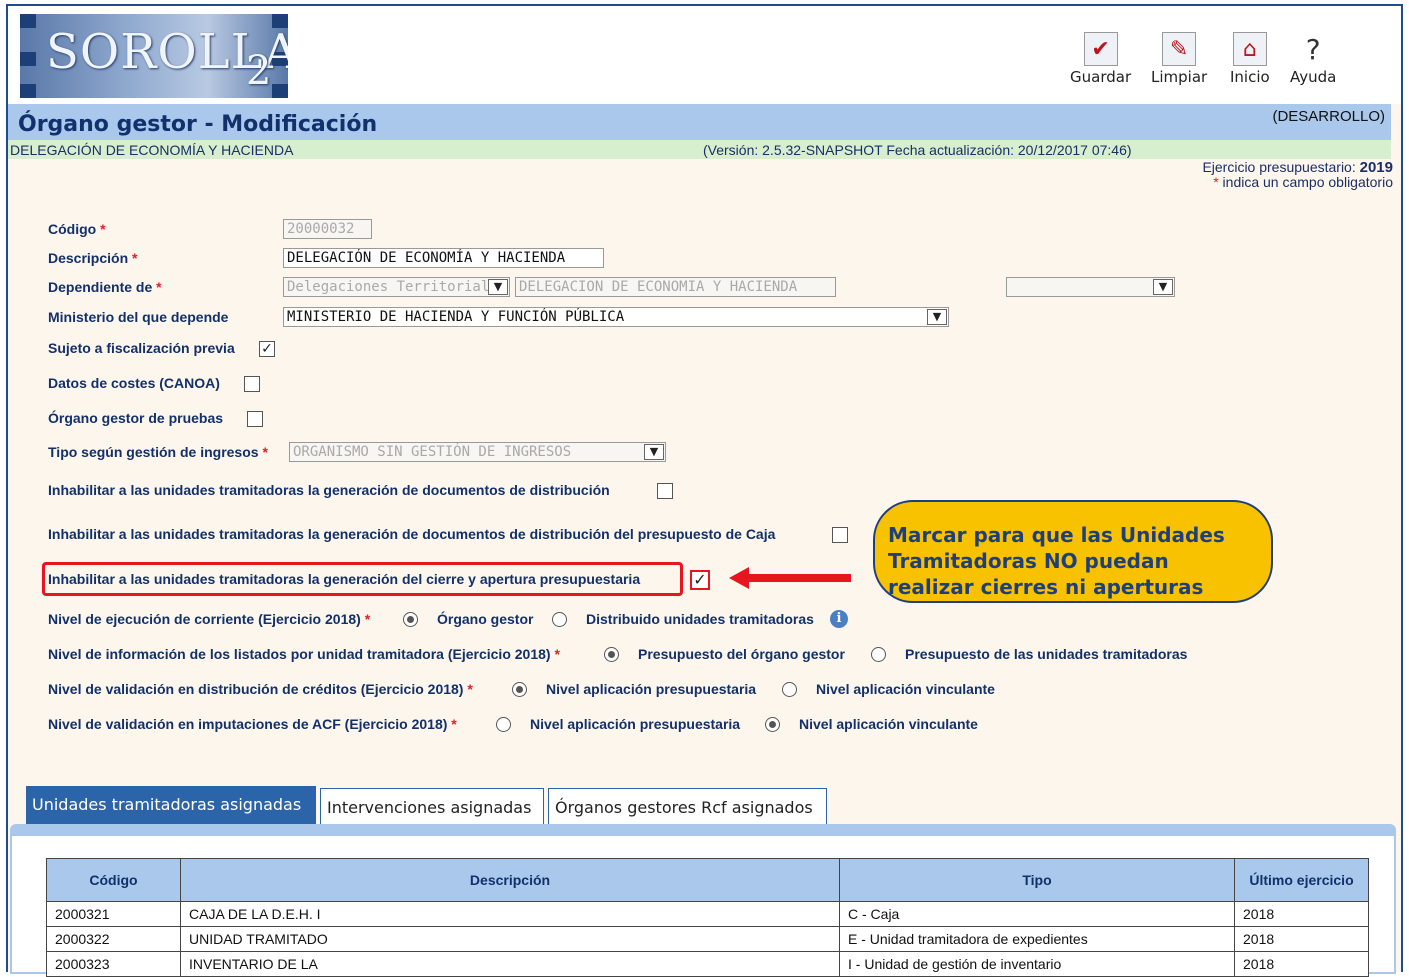  What do you see at coordinates (1313, 77) in the screenshot?
I see `help-label: Ayuda` at bounding box center [1313, 77].